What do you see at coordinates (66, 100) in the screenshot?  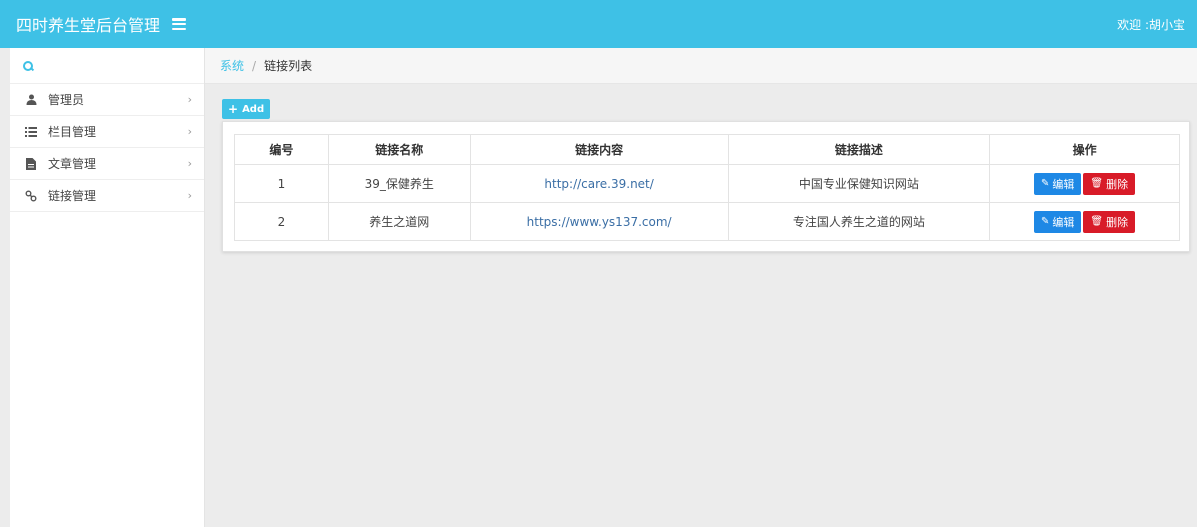 I see `sidebar-item-label: 管理员` at bounding box center [66, 100].